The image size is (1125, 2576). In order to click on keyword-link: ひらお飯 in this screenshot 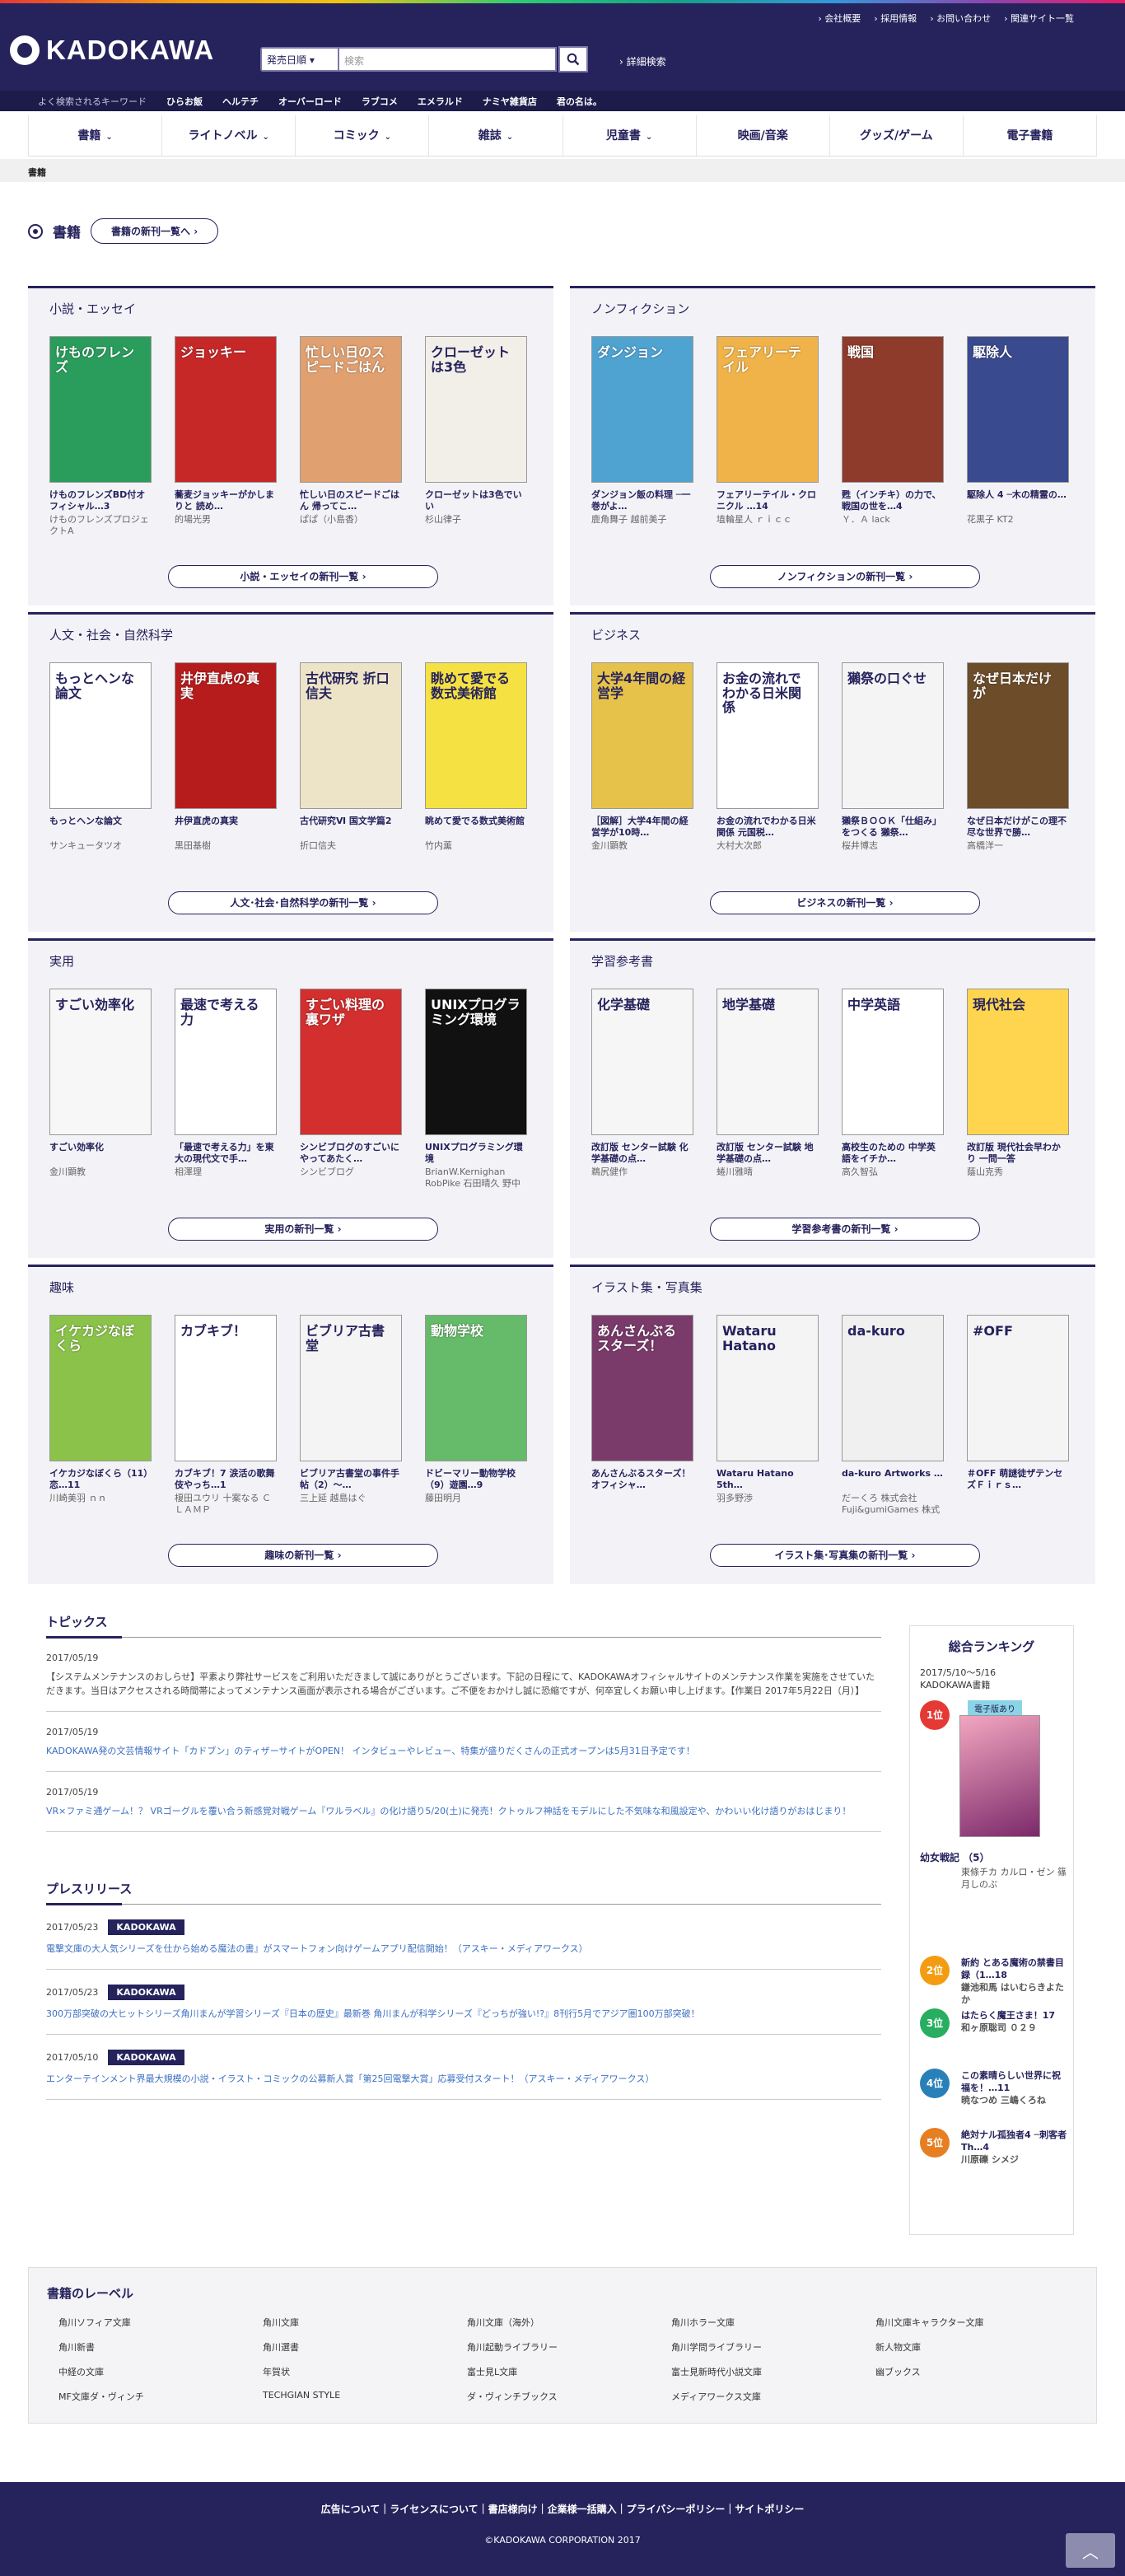, I will do `click(185, 101)`.